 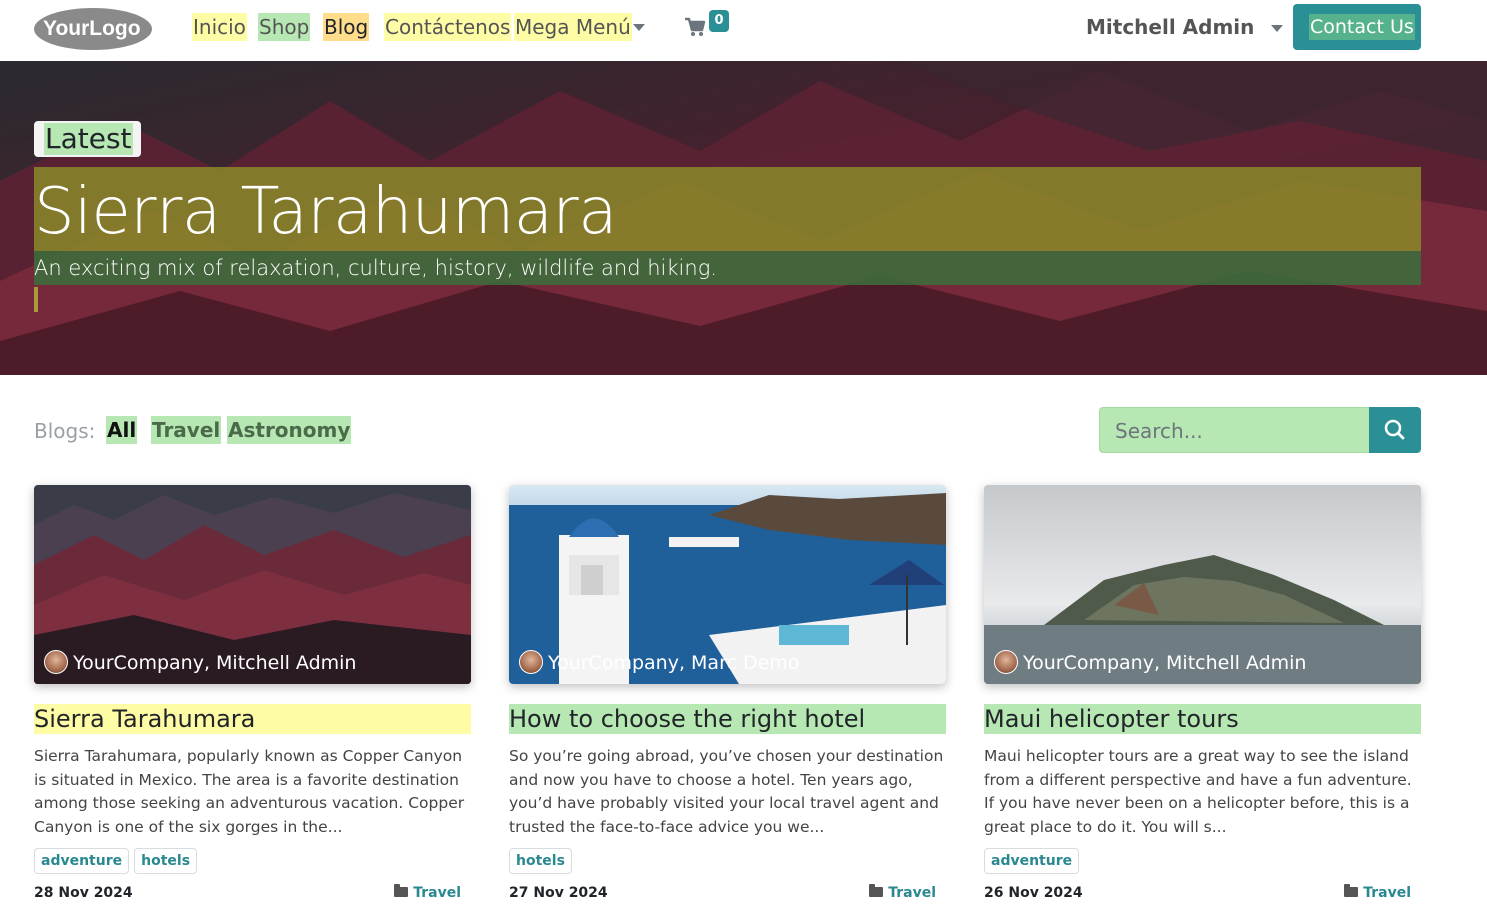 What do you see at coordinates (639, 27) in the screenshot?
I see `mega-menu-caret-icon` at bounding box center [639, 27].